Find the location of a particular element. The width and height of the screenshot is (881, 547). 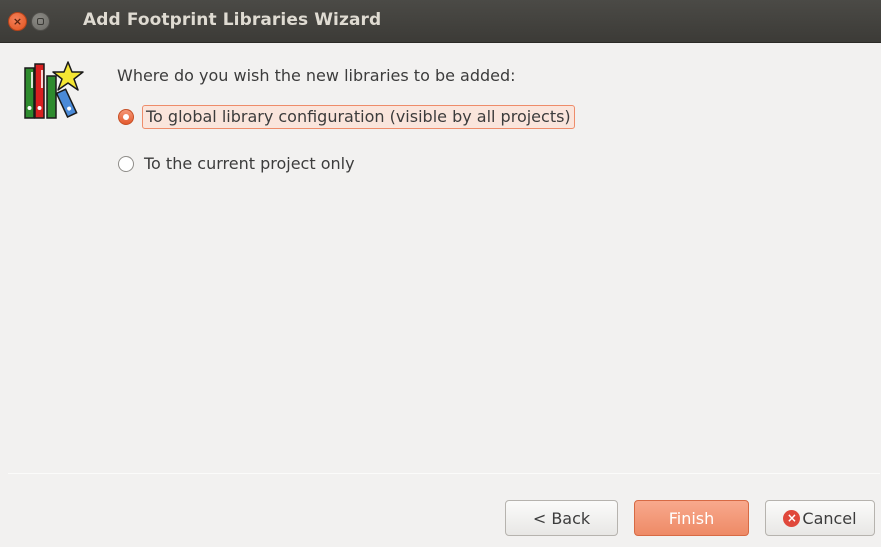

back-button: < Back is located at coordinates (561, 518).